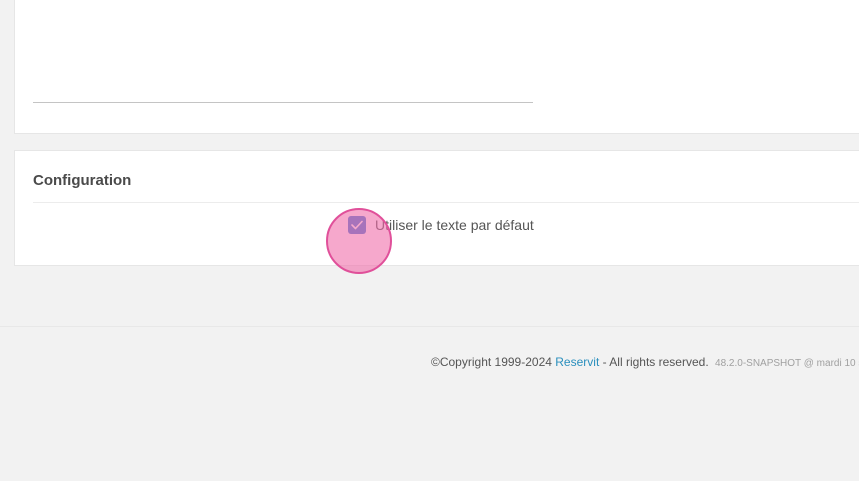 The width and height of the screenshot is (859, 481). I want to click on copyright-text: ©Copyright 1999-2024, so click(491, 362).